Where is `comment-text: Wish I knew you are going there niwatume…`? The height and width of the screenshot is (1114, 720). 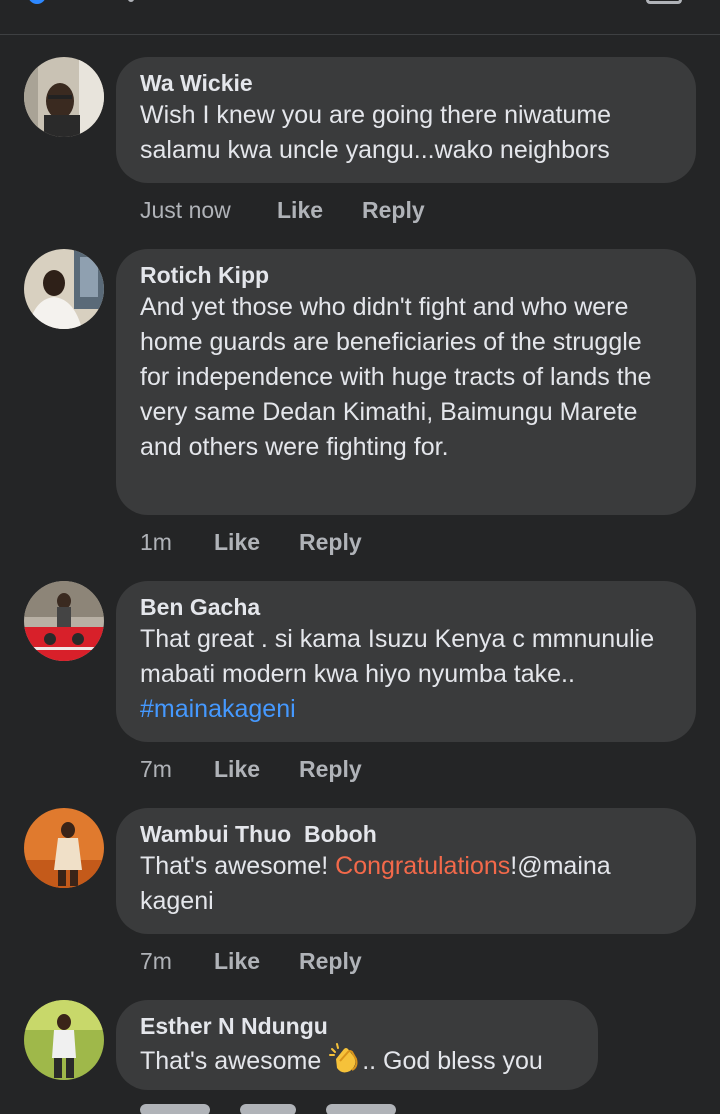 comment-text: Wish I knew you are going there niwatume… is located at coordinates (376, 132).